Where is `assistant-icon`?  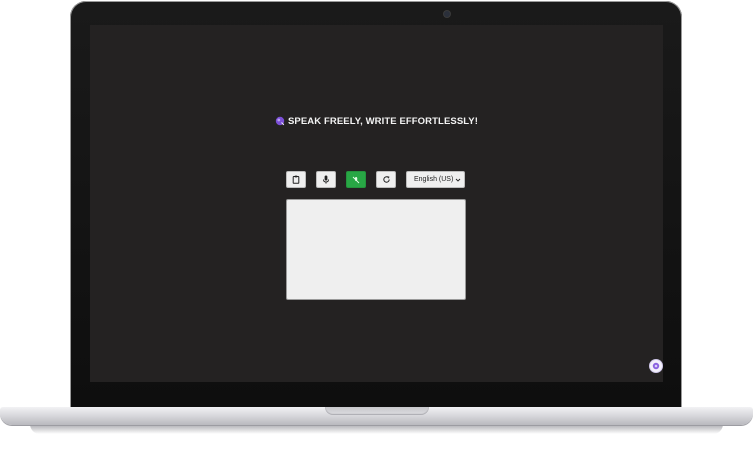 assistant-icon is located at coordinates (656, 366).